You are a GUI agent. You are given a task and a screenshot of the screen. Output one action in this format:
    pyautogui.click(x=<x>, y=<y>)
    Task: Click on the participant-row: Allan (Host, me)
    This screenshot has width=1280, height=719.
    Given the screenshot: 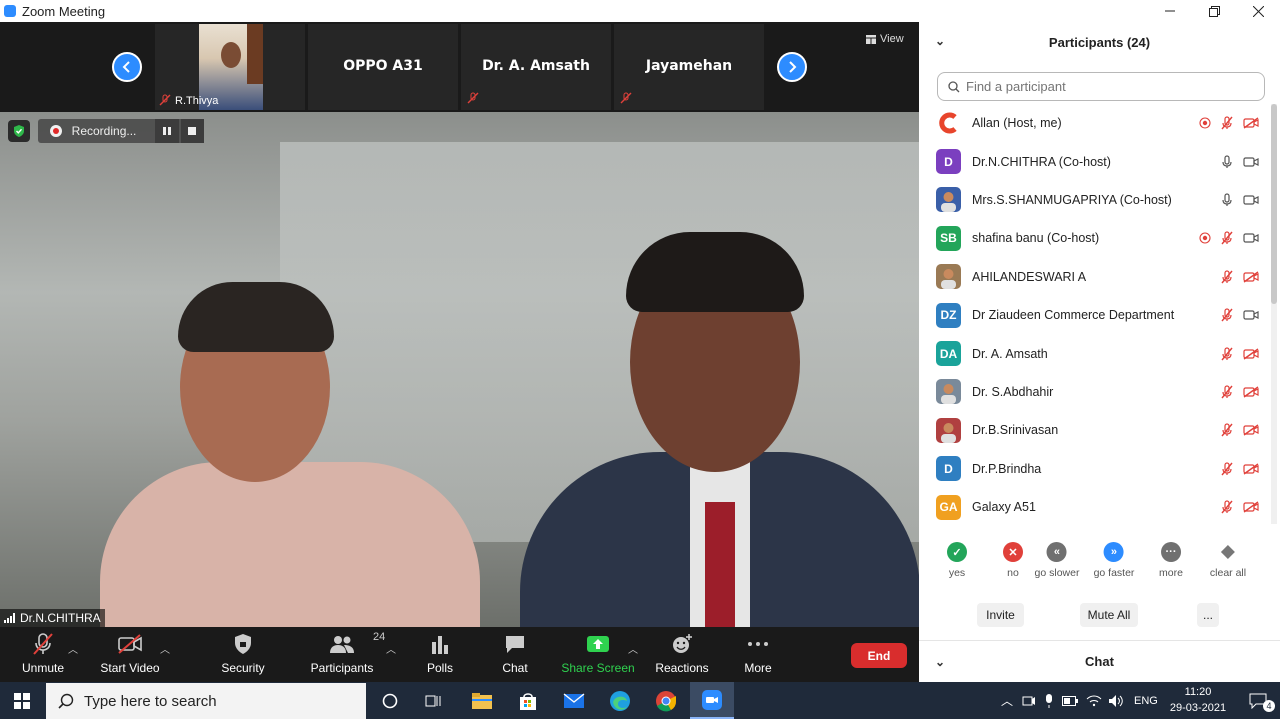 What is the action you would take?
    pyautogui.click(x=1094, y=123)
    